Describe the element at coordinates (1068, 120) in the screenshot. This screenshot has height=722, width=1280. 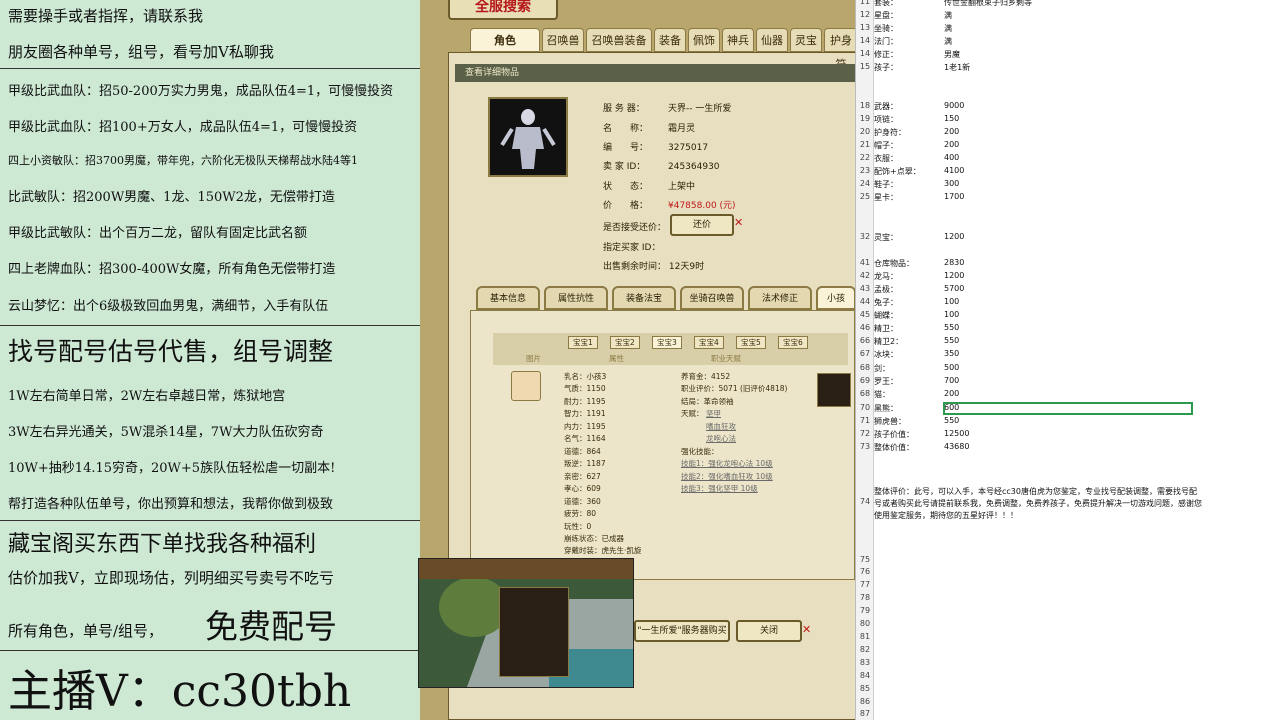
I see `sheet-row: 19 项链： 150` at that location.